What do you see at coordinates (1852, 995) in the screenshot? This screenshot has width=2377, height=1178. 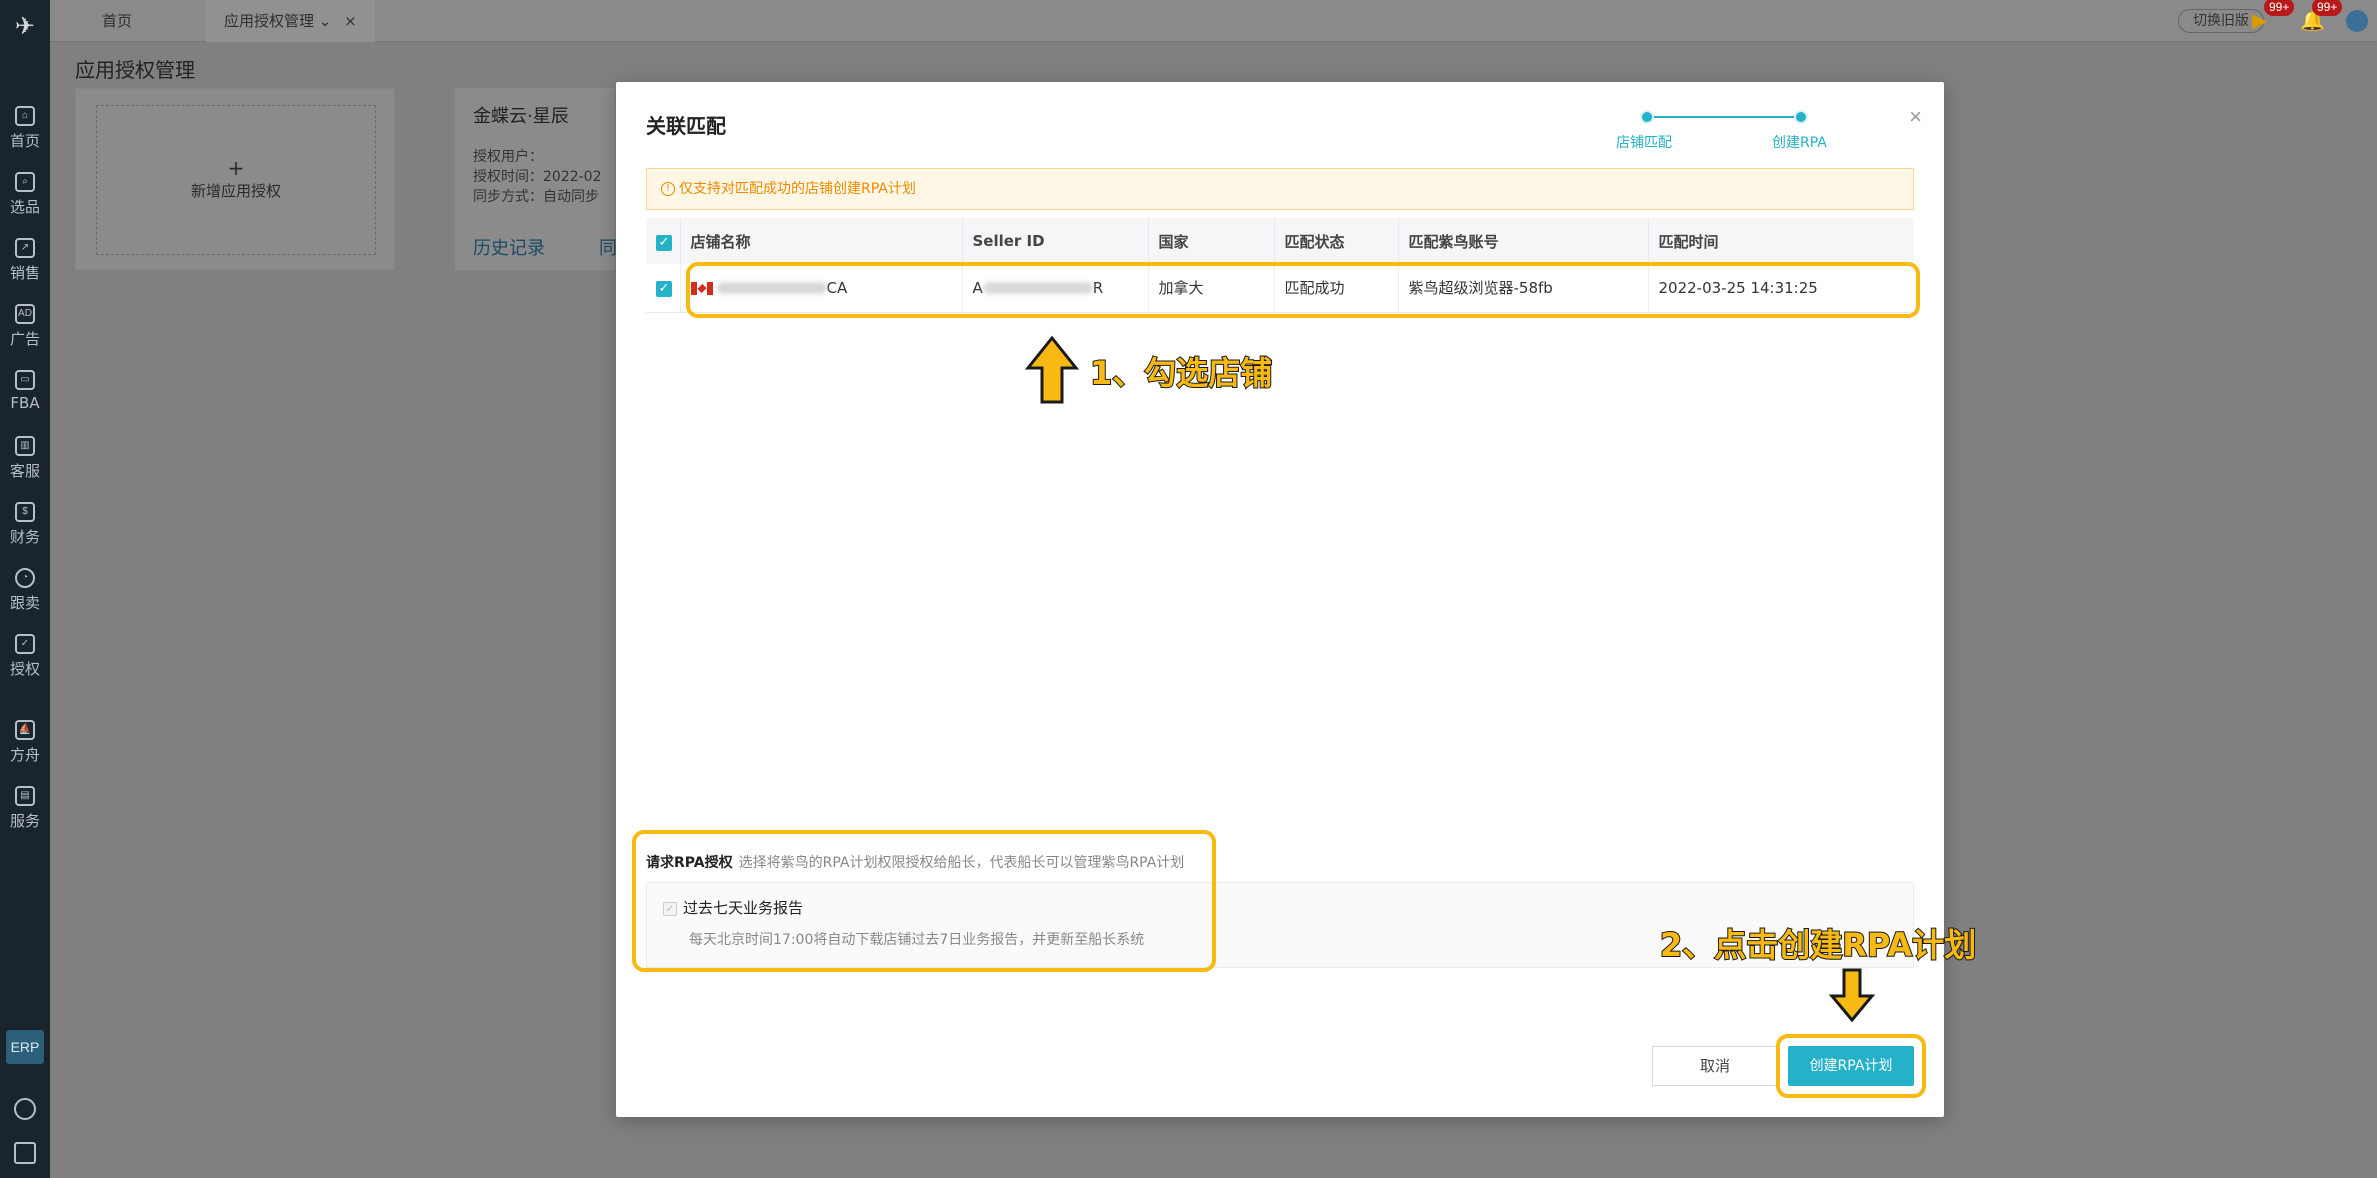 I see `arrow-down-icon` at bounding box center [1852, 995].